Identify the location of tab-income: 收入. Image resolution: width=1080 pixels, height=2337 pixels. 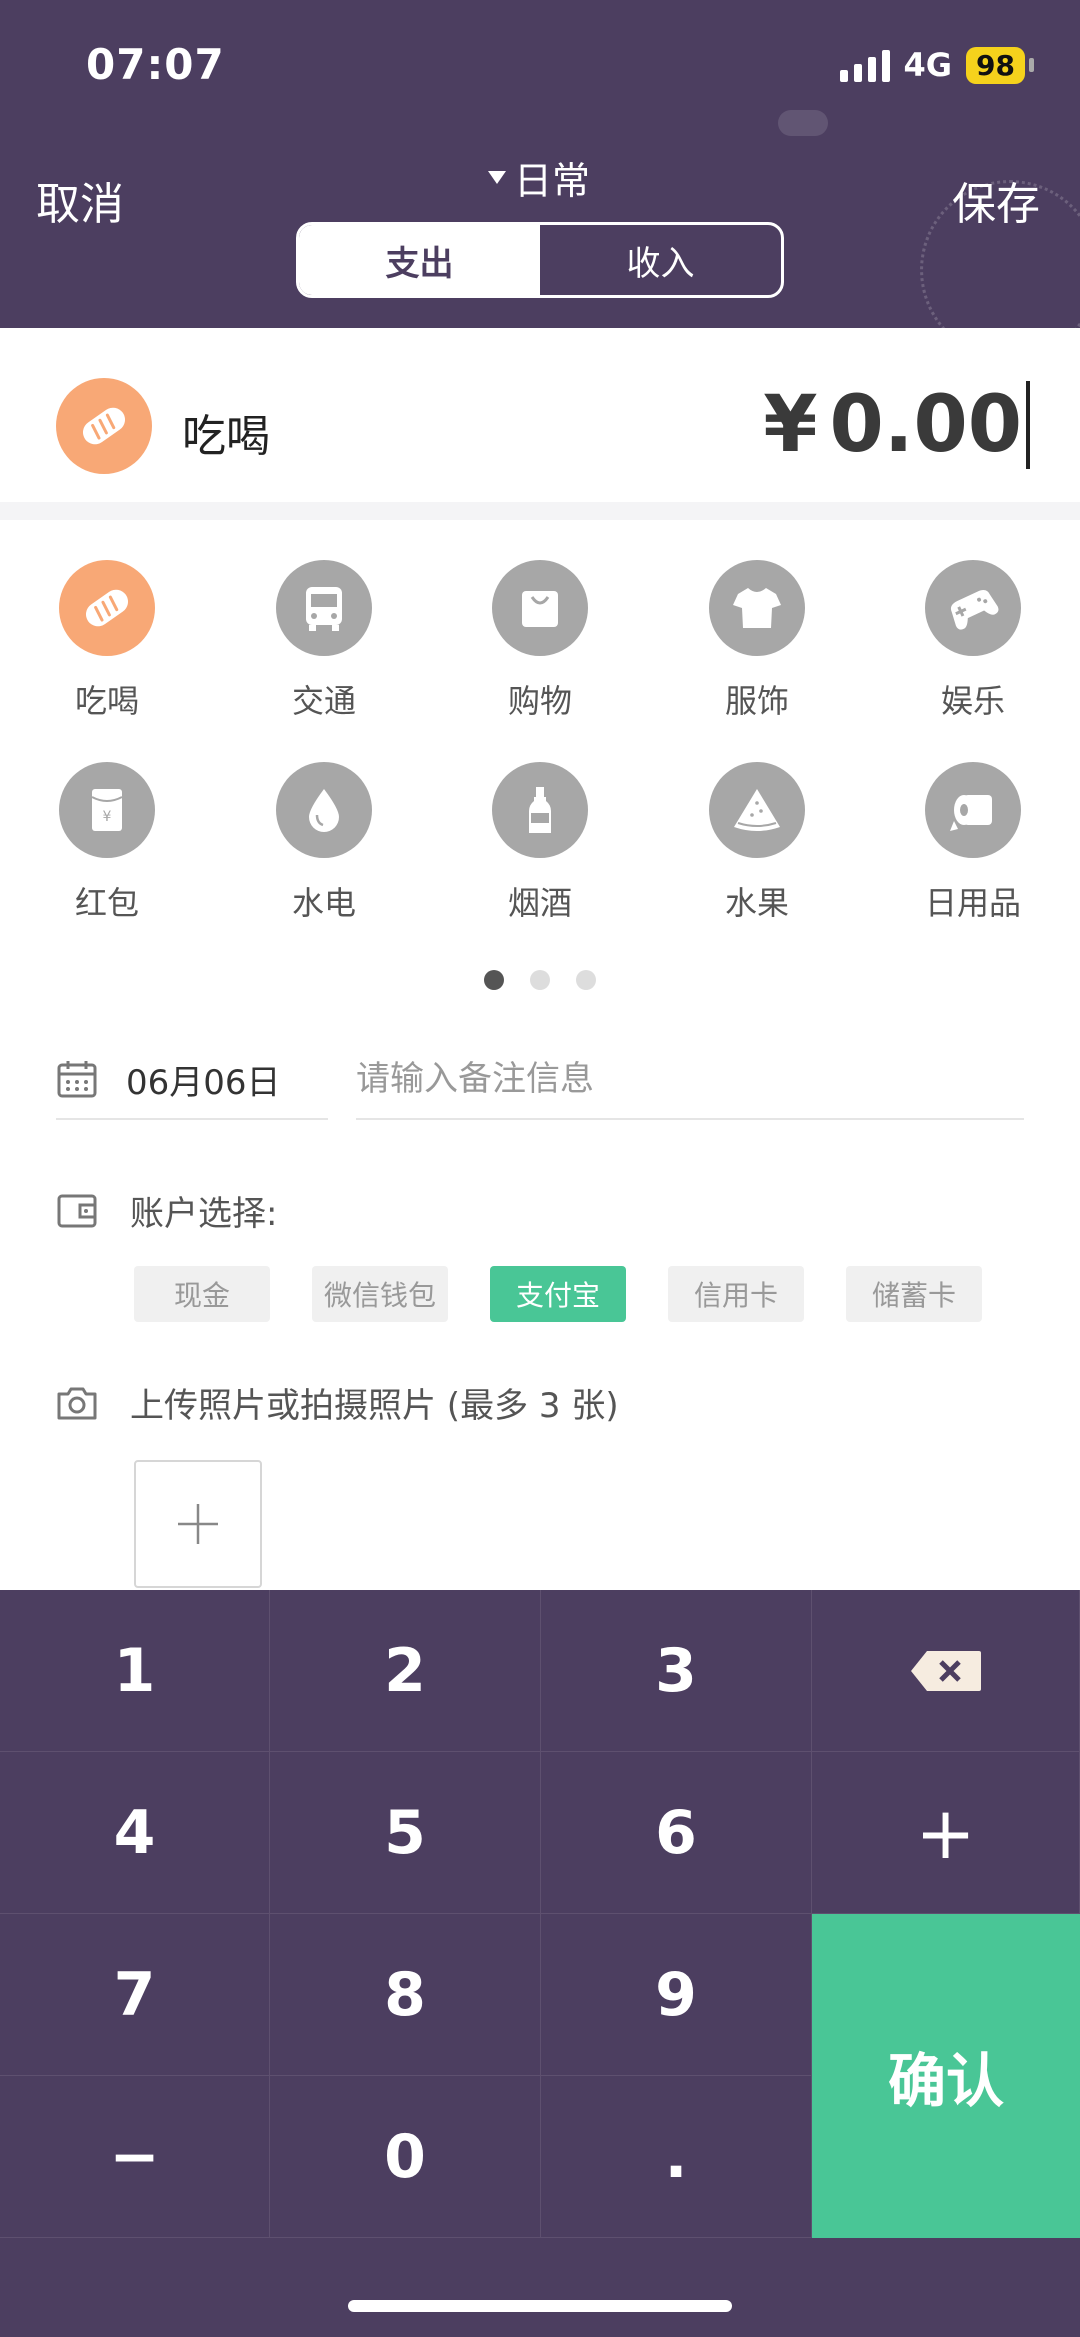
(660, 260).